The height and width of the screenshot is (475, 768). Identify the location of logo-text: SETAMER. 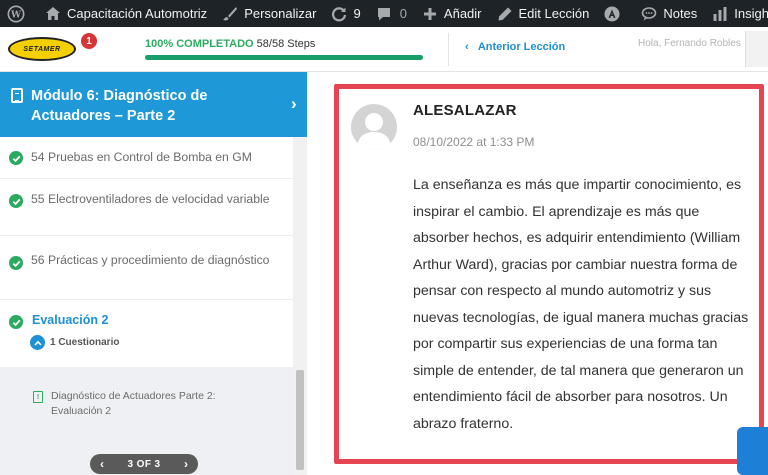
(42, 49).